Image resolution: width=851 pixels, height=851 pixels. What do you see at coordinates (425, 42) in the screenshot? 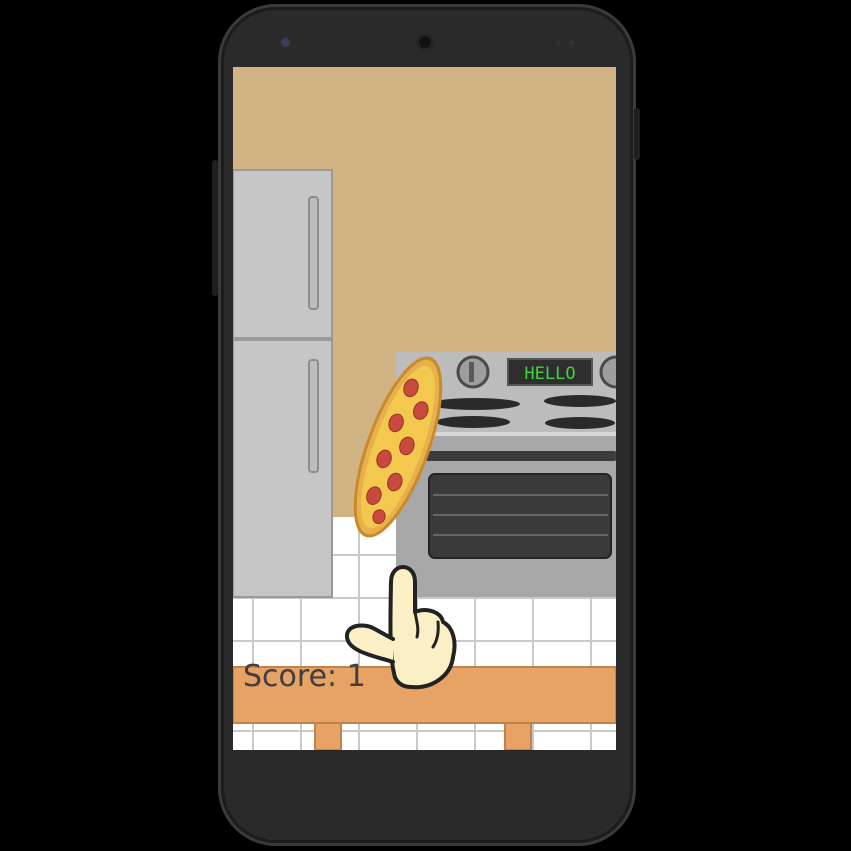
I see `earpiece-speaker` at bounding box center [425, 42].